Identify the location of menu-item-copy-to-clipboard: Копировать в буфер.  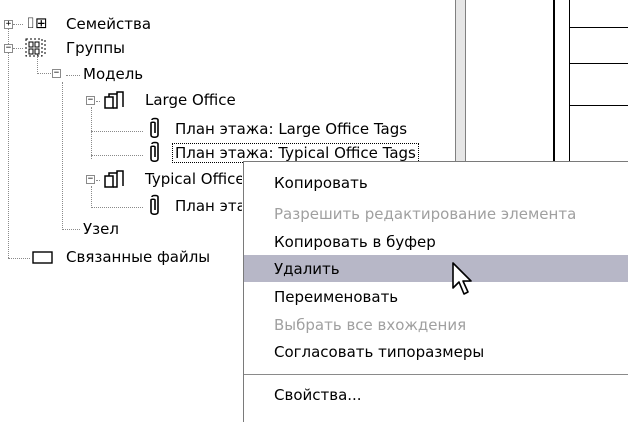
(436, 241).